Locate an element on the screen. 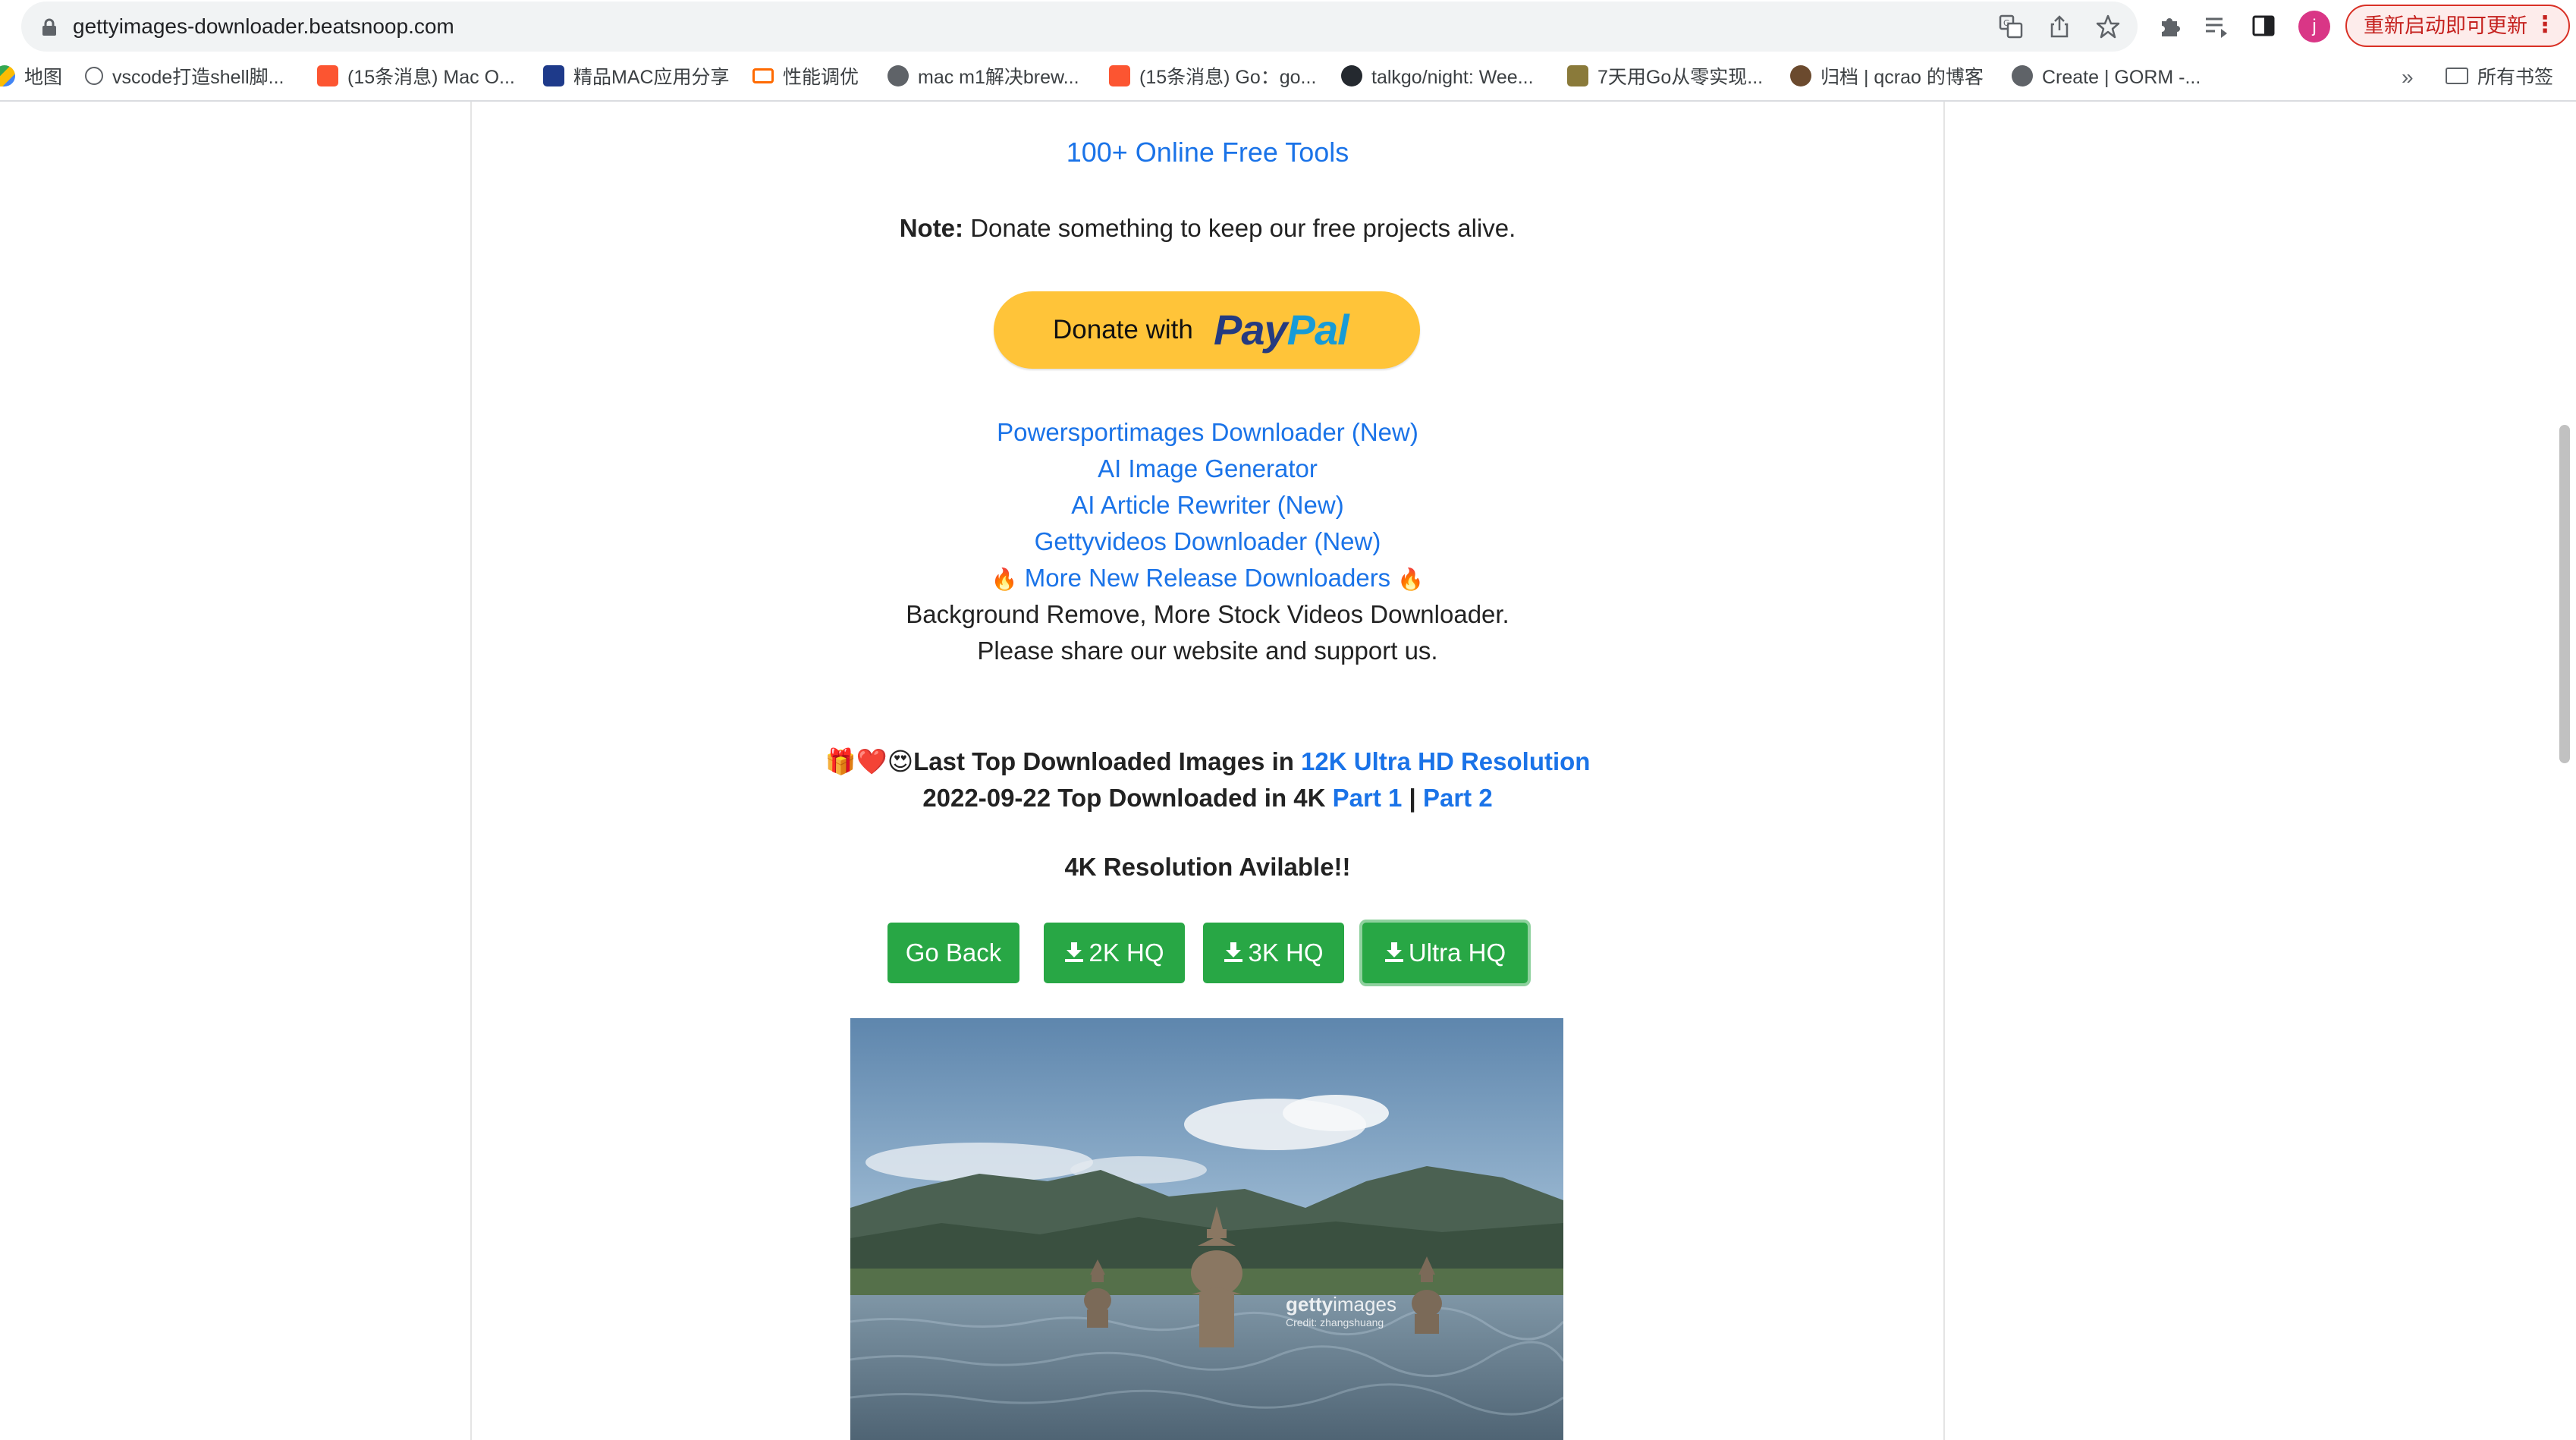 This screenshot has height=1440, width=2576. bookmarks-overflow-button: » is located at coordinates (2408, 77).